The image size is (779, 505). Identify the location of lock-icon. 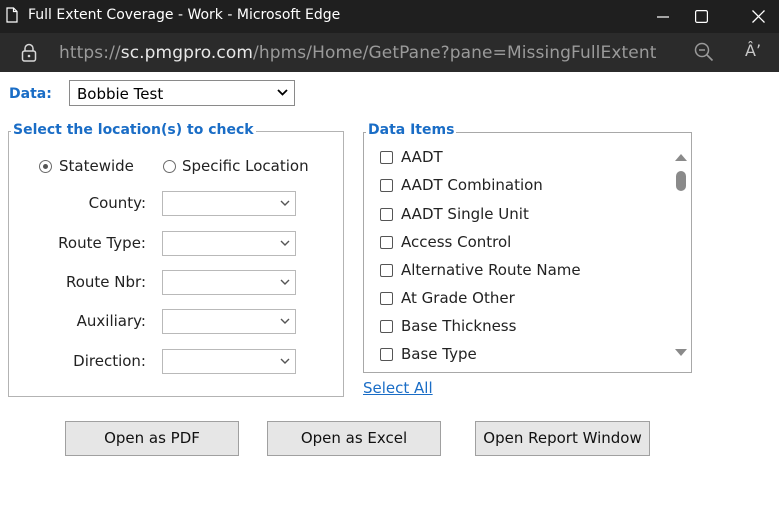
(29, 52).